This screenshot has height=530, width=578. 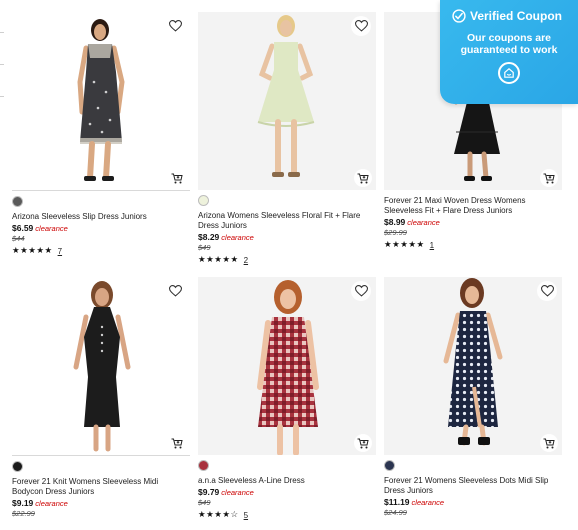 What do you see at coordinates (100, 217) in the screenshot?
I see `product-title: Arizona Sleeveless Slip Dress Juniors` at bounding box center [100, 217].